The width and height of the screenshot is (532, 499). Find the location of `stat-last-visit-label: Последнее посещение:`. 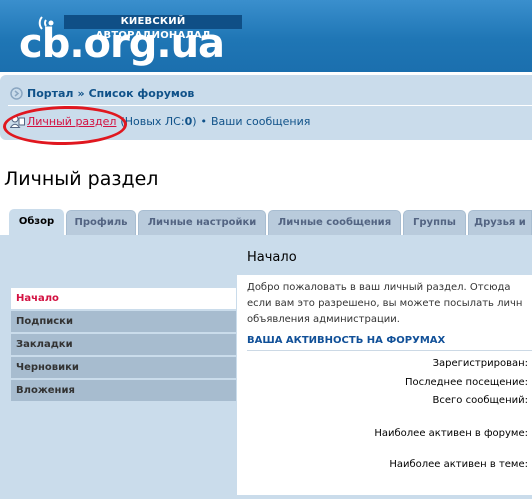

stat-last-visit-label: Последнее посещение: is located at coordinates (466, 382).